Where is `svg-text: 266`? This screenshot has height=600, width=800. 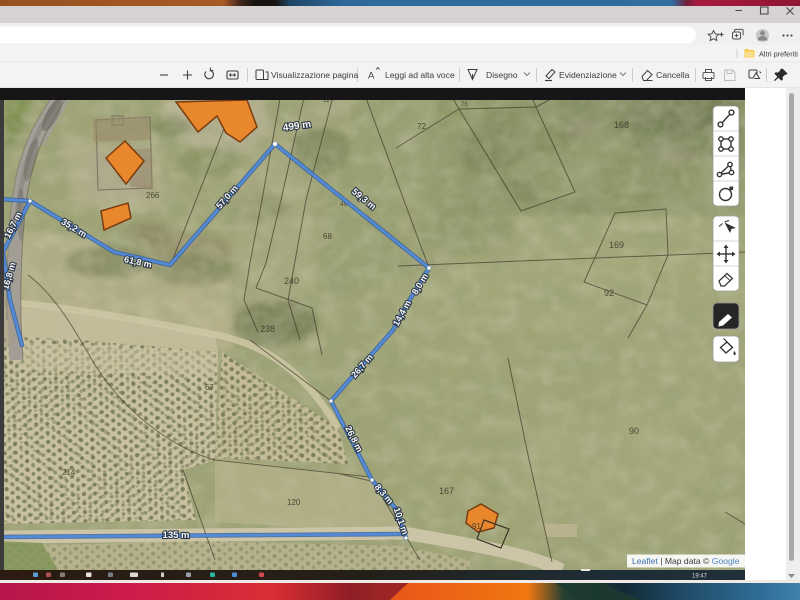 svg-text: 266 is located at coordinates (153, 195).